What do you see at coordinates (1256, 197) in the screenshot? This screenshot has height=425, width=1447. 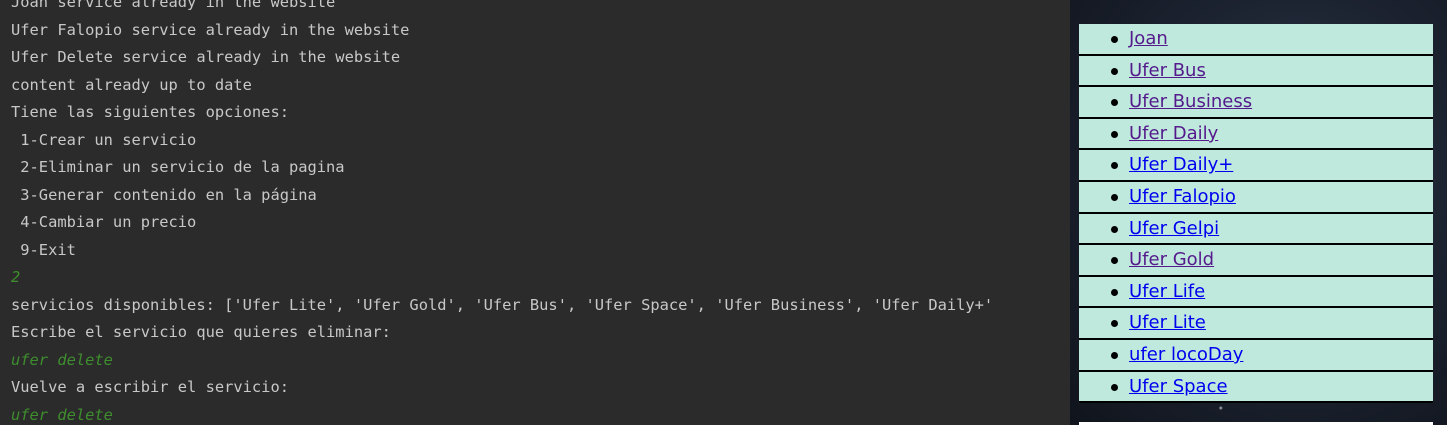 I see `service-list-item: Ufer Falopio` at bounding box center [1256, 197].